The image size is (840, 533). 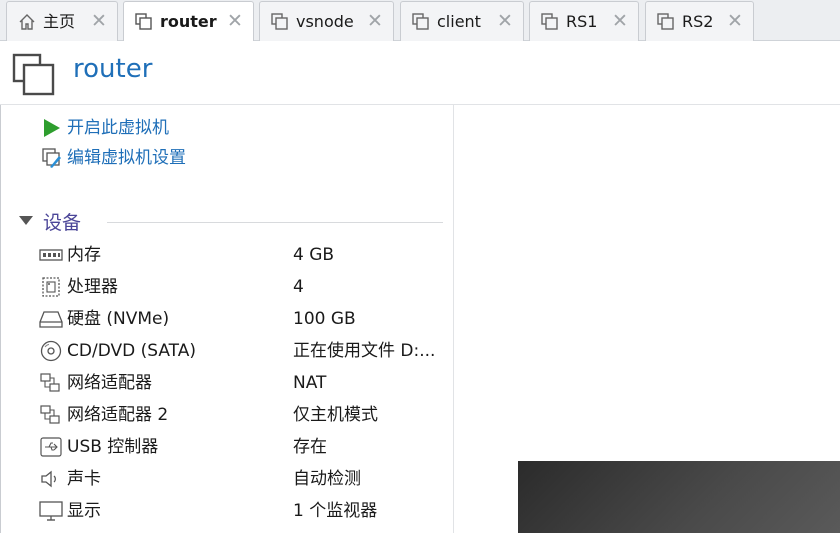 What do you see at coordinates (62, 223) in the screenshot?
I see `section-title: 设备` at bounding box center [62, 223].